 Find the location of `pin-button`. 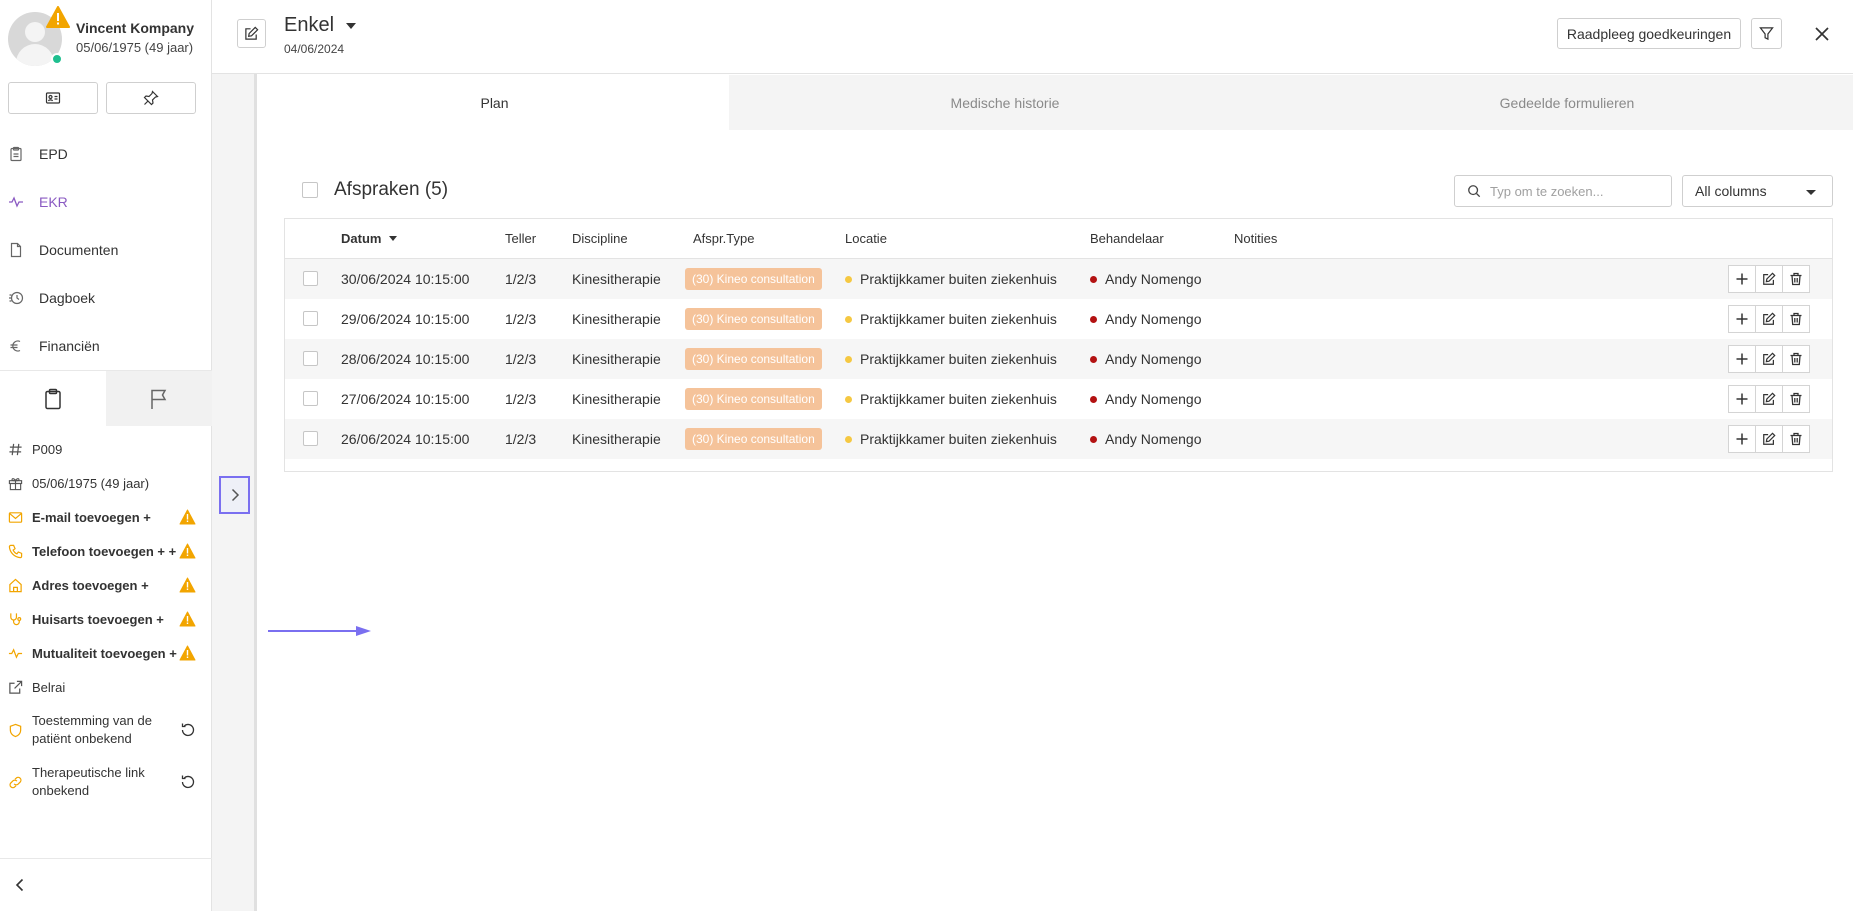

pin-button is located at coordinates (151, 98).